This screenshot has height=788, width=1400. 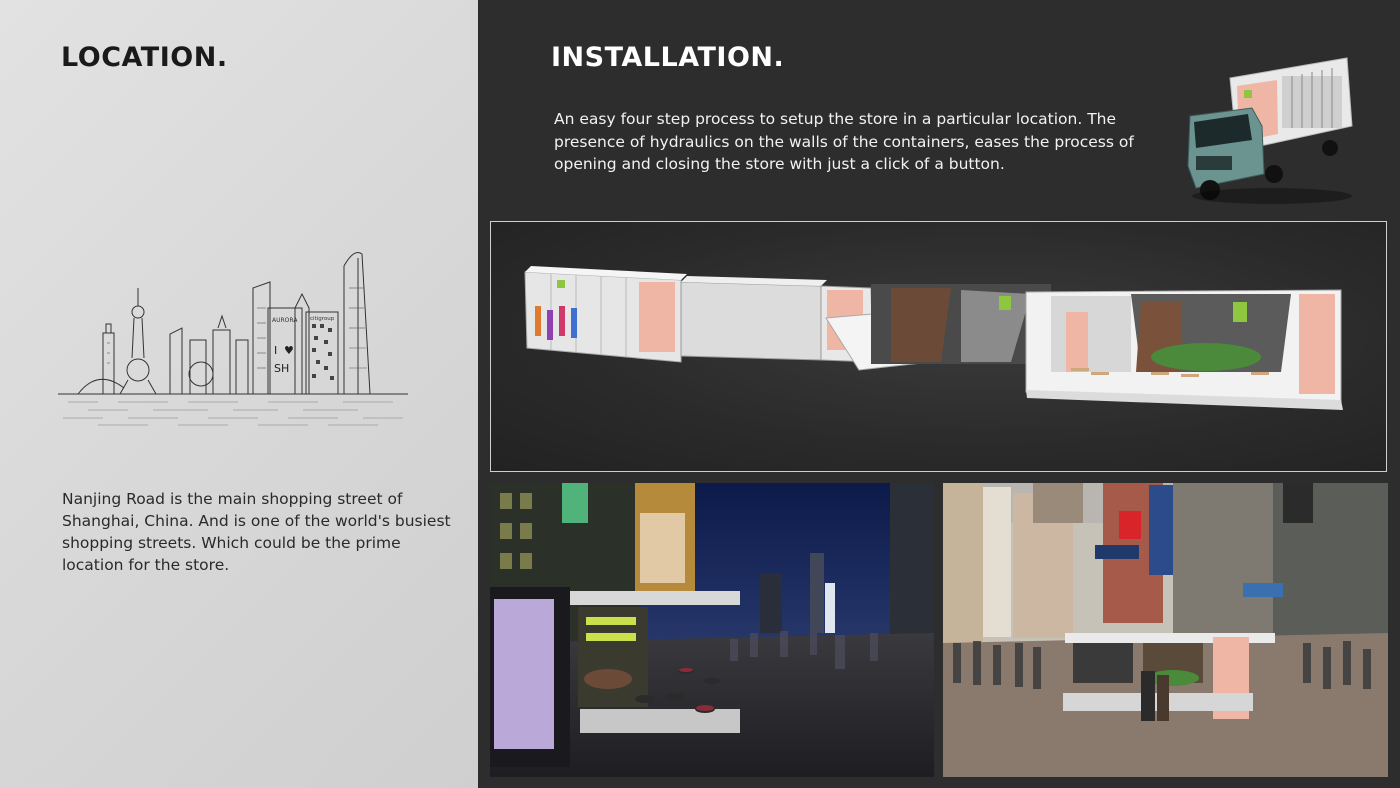 What do you see at coordinates (322, 319) in the screenshot?
I see `citigroup-sign: citigroup` at bounding box center [322, 319].